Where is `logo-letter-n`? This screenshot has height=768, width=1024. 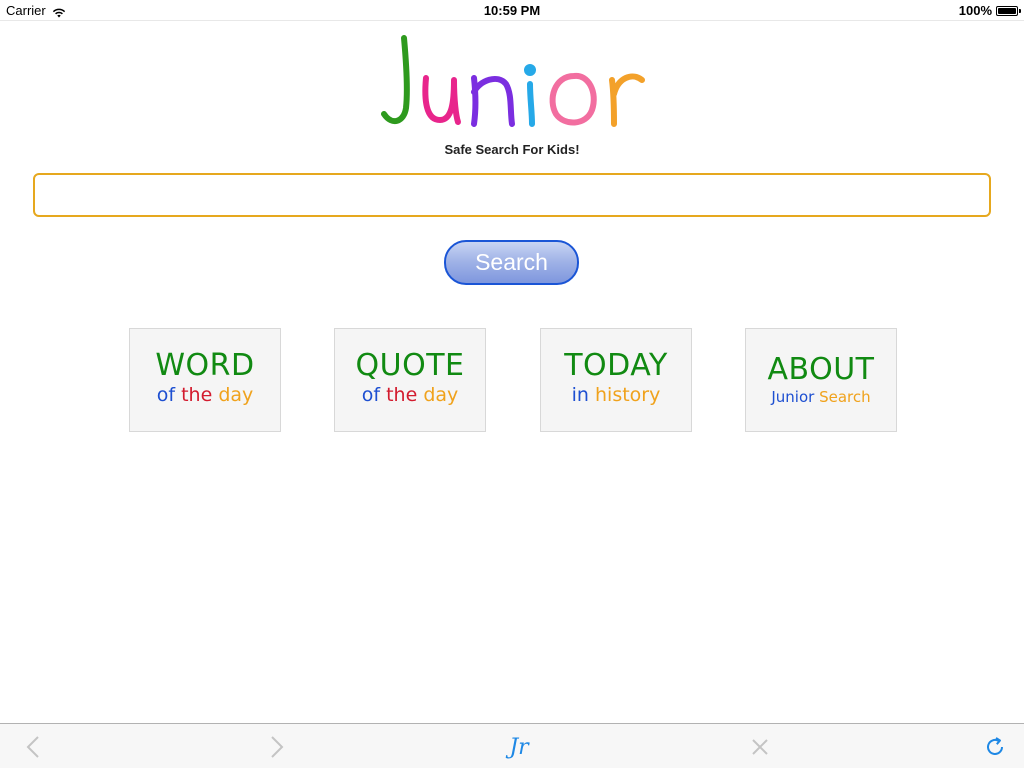 logo-letter-n is located at coordinates (493, 101).